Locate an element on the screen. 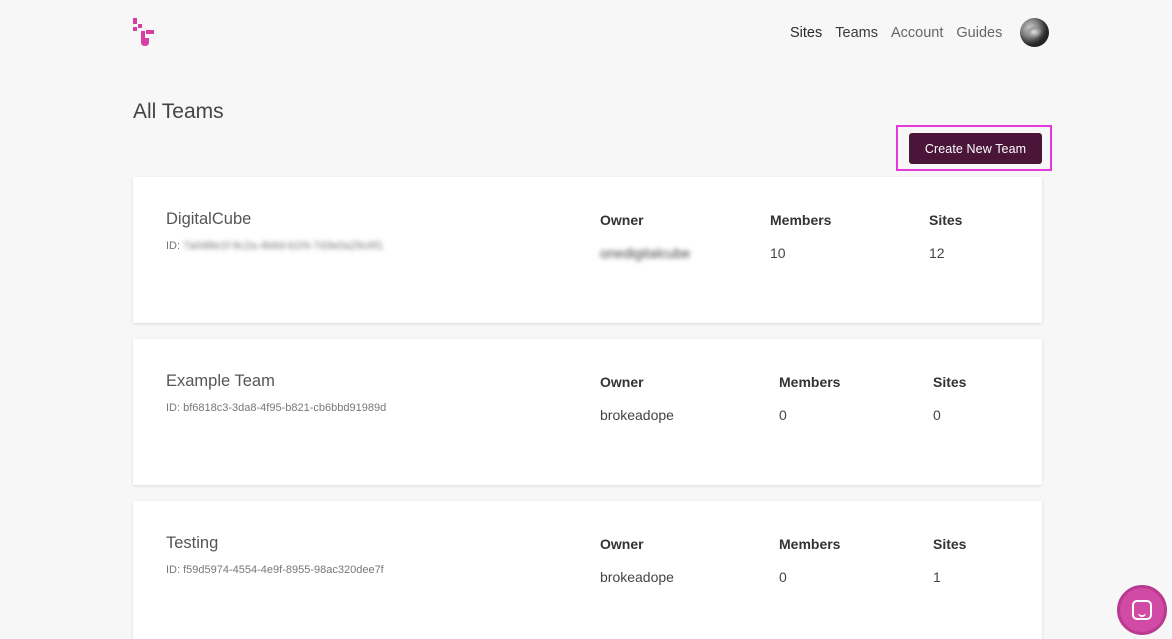 Image resolution: width=1172 pixels, height=639 pixels. team-id: ID: bf6818c3-3da8-4f95-b821-cb6bbd91989d is located at coordinates (276, 408).